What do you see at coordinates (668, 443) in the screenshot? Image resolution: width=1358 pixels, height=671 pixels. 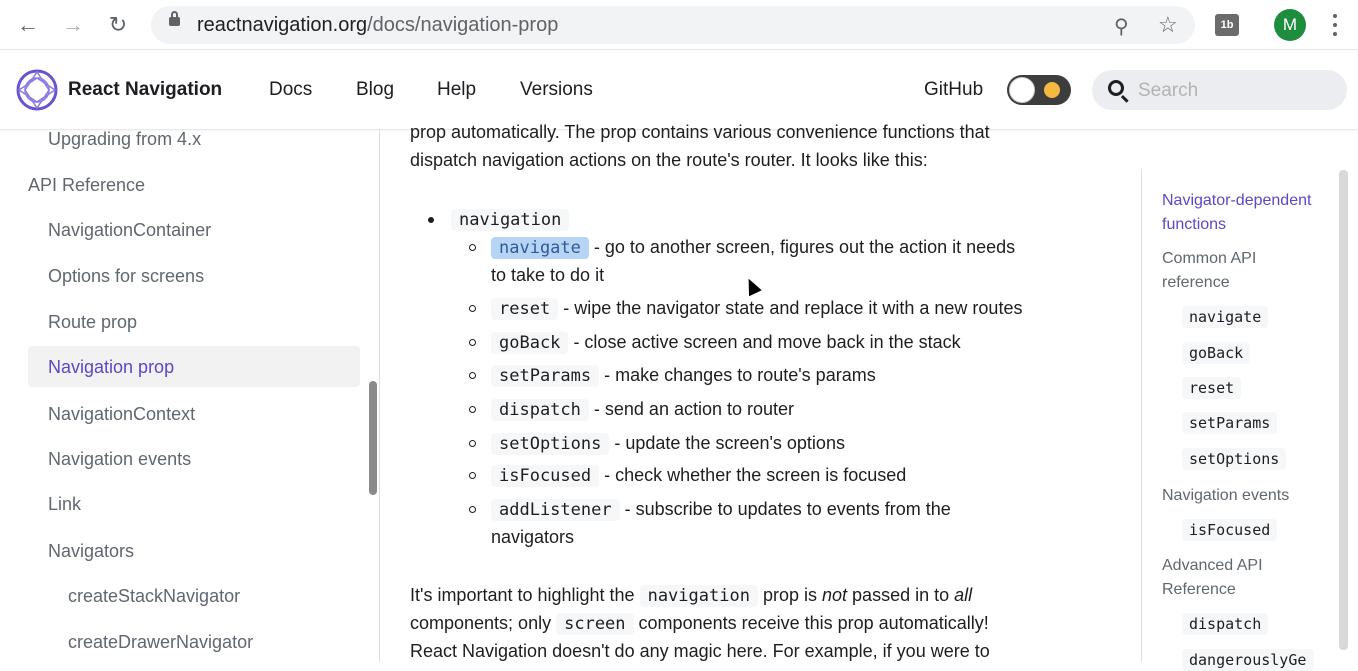 I see `method-setoptions: setOptions - update the screen's options` at bounding box center [668, 443].